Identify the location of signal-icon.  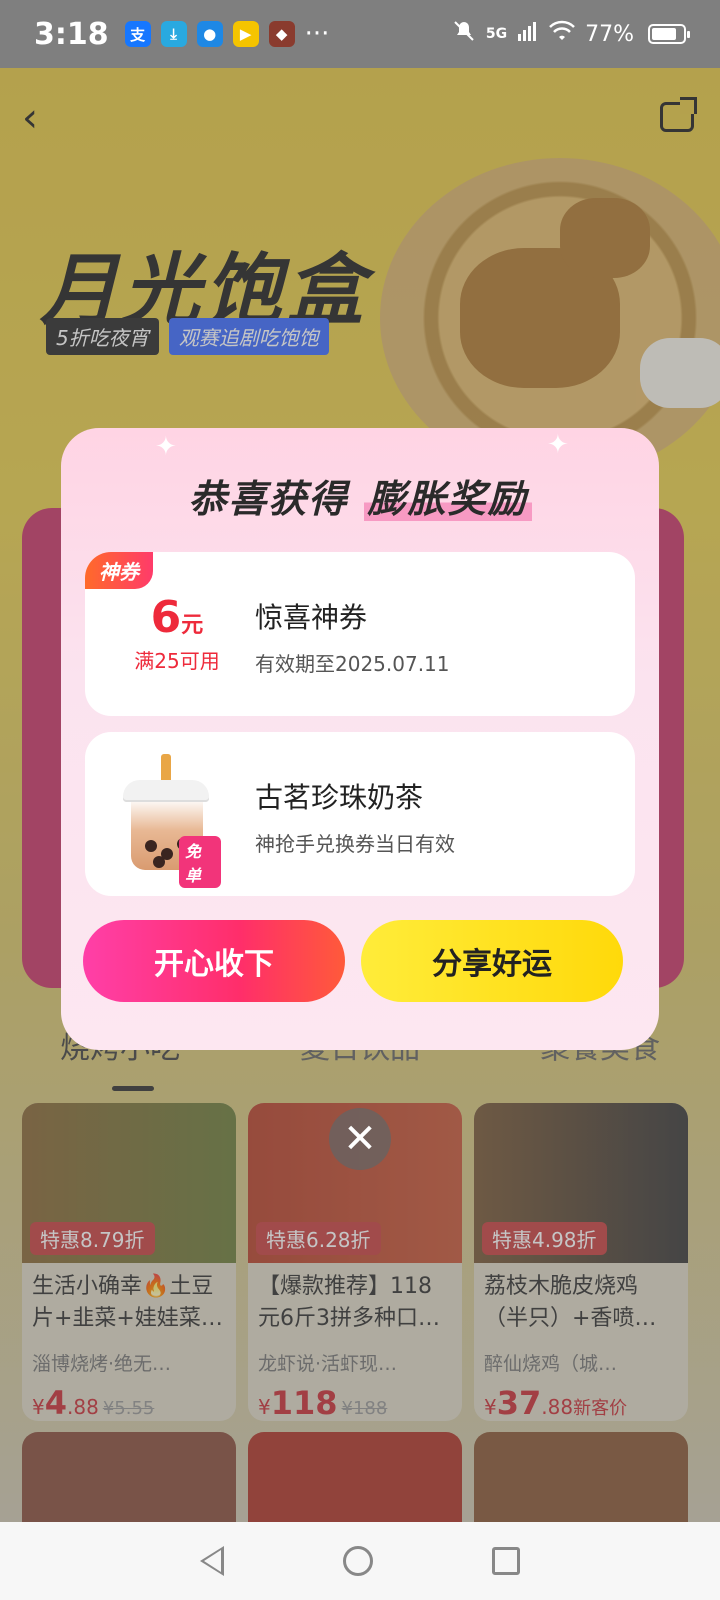
(528, 34).